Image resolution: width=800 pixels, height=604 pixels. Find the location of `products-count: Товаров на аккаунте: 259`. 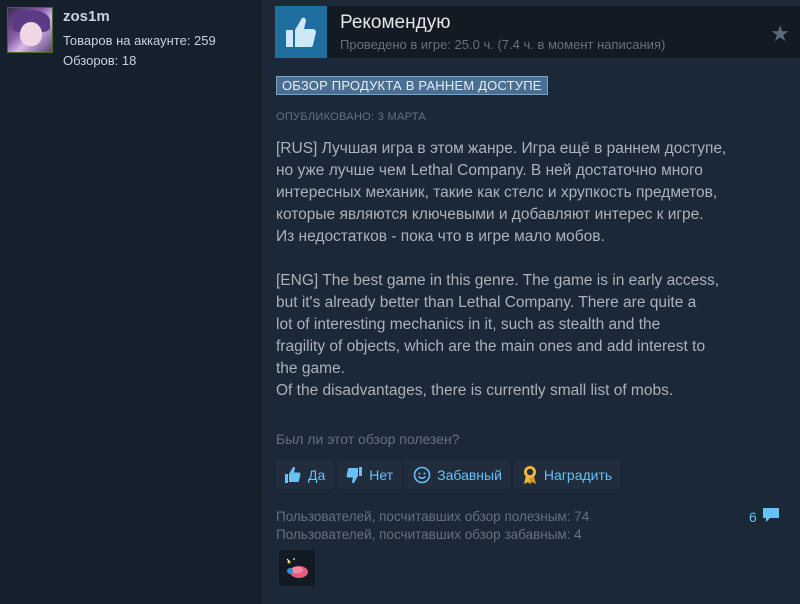

products-count: Товаров на аккаунте: 259 is located at coordinates (139, 40).